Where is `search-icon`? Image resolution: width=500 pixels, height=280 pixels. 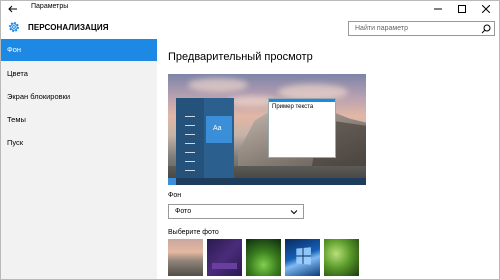 search-icon is located at coordinates (486, 29).